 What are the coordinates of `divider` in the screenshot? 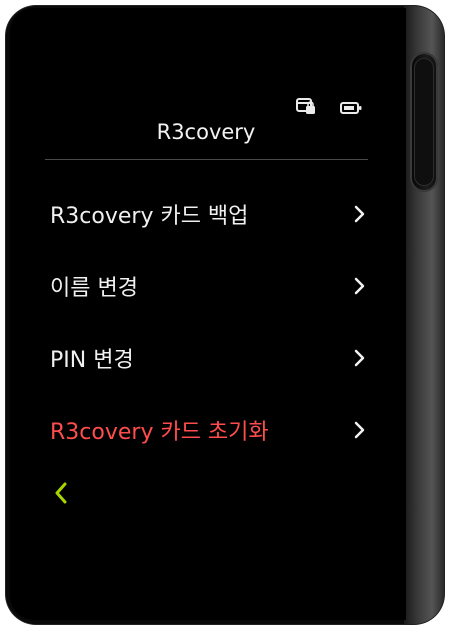 It's located at (206, 159).